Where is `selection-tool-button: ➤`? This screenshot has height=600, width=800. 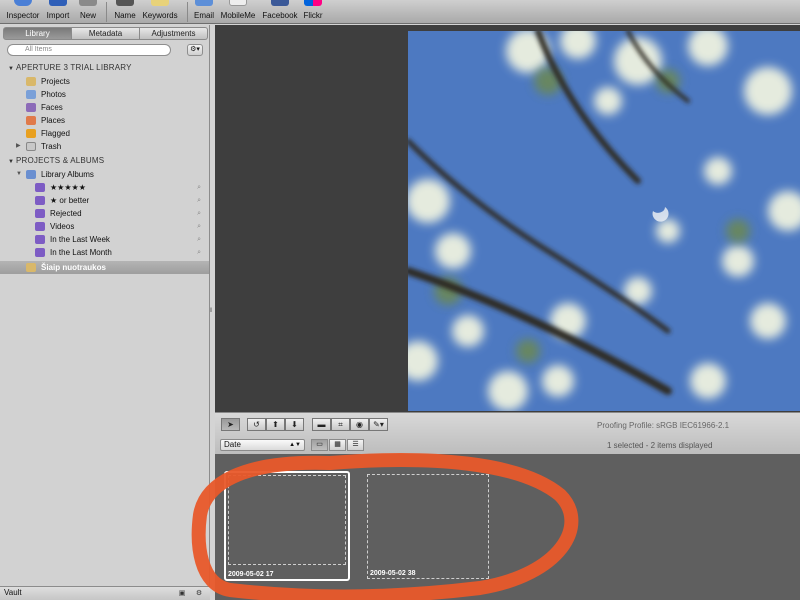 selection-tool-button: ➤ is located at coordinates (230, 424).